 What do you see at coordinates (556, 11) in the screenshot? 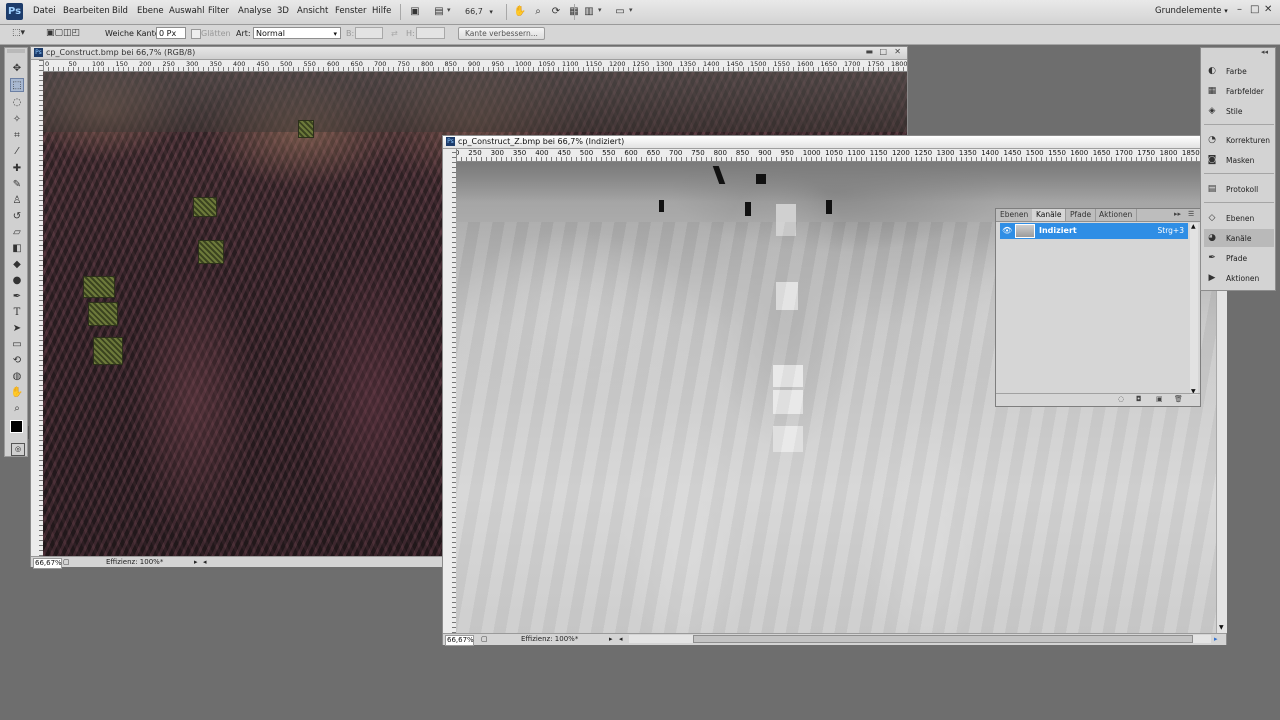
I see `rotate-view-icon: ⟳` at bounding box center [556, 11].